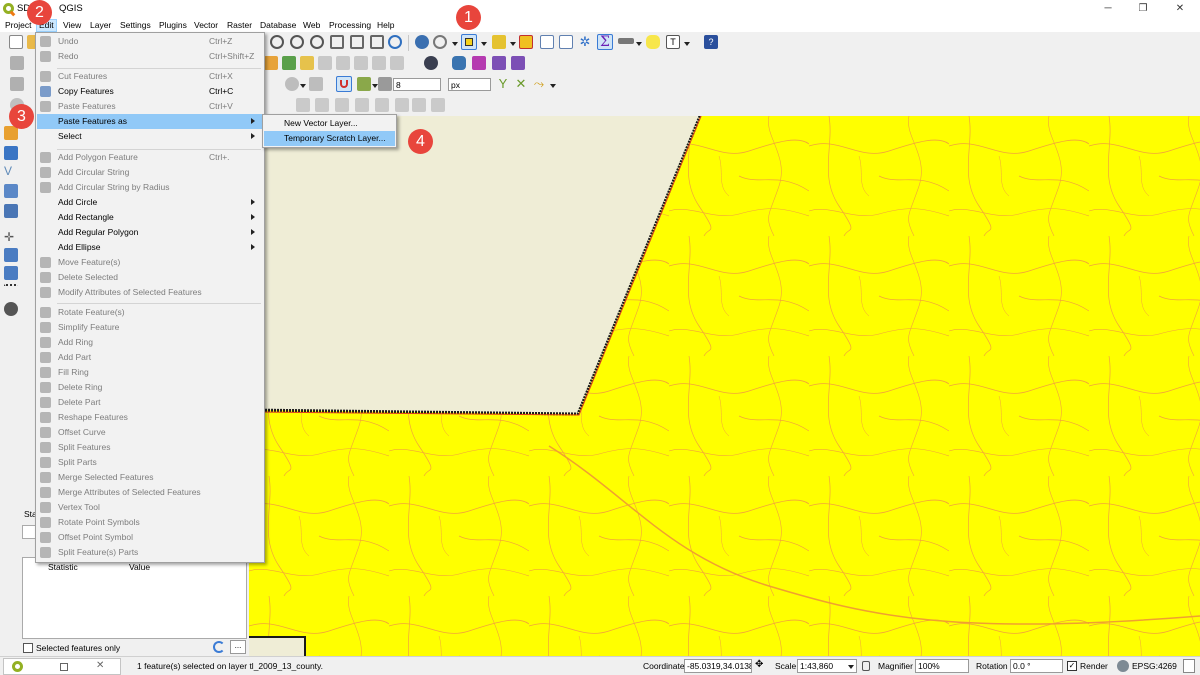  What do you see at coordinates (382, 105) in the screenshot?
I see `line-tool-icon` at bounding box center [382, 105].